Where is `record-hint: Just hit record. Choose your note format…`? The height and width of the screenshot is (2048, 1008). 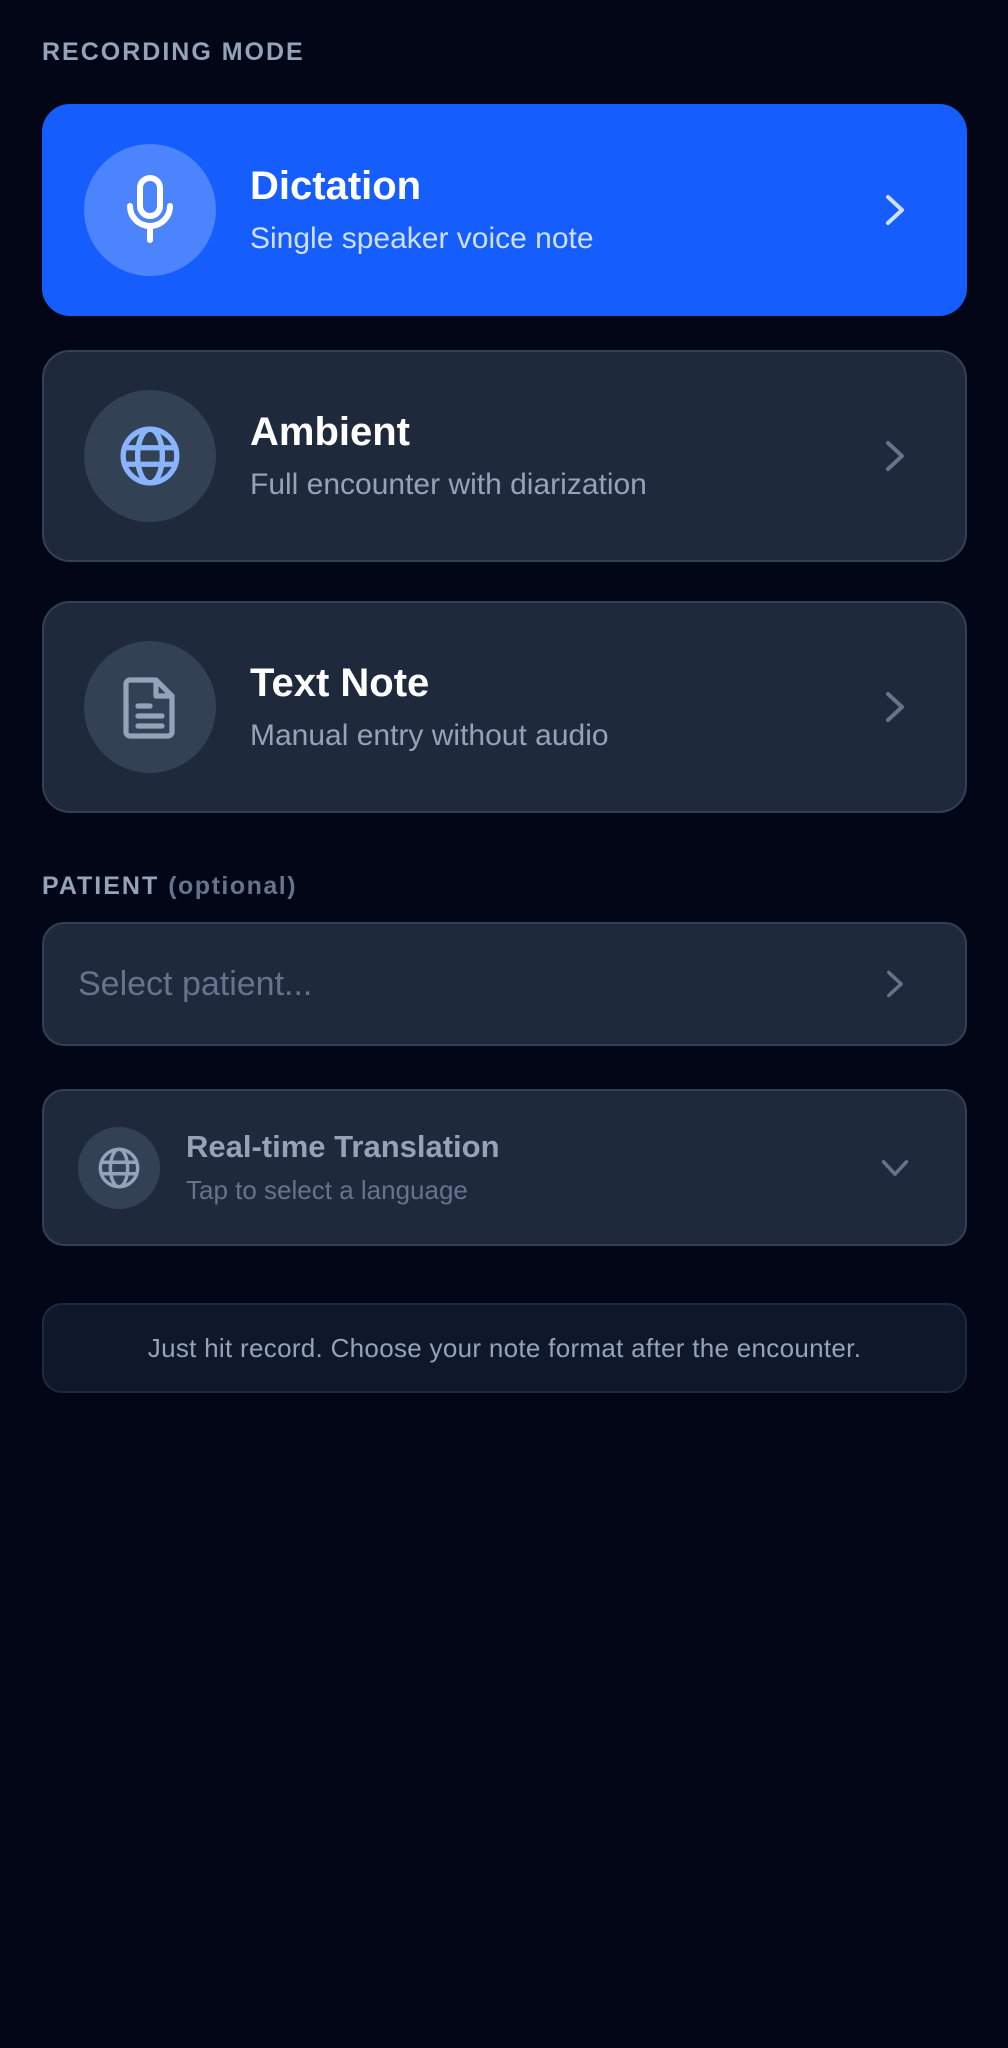 record-hint: Just hit record. Choose your note format… is located at coordinates (504, 1348).